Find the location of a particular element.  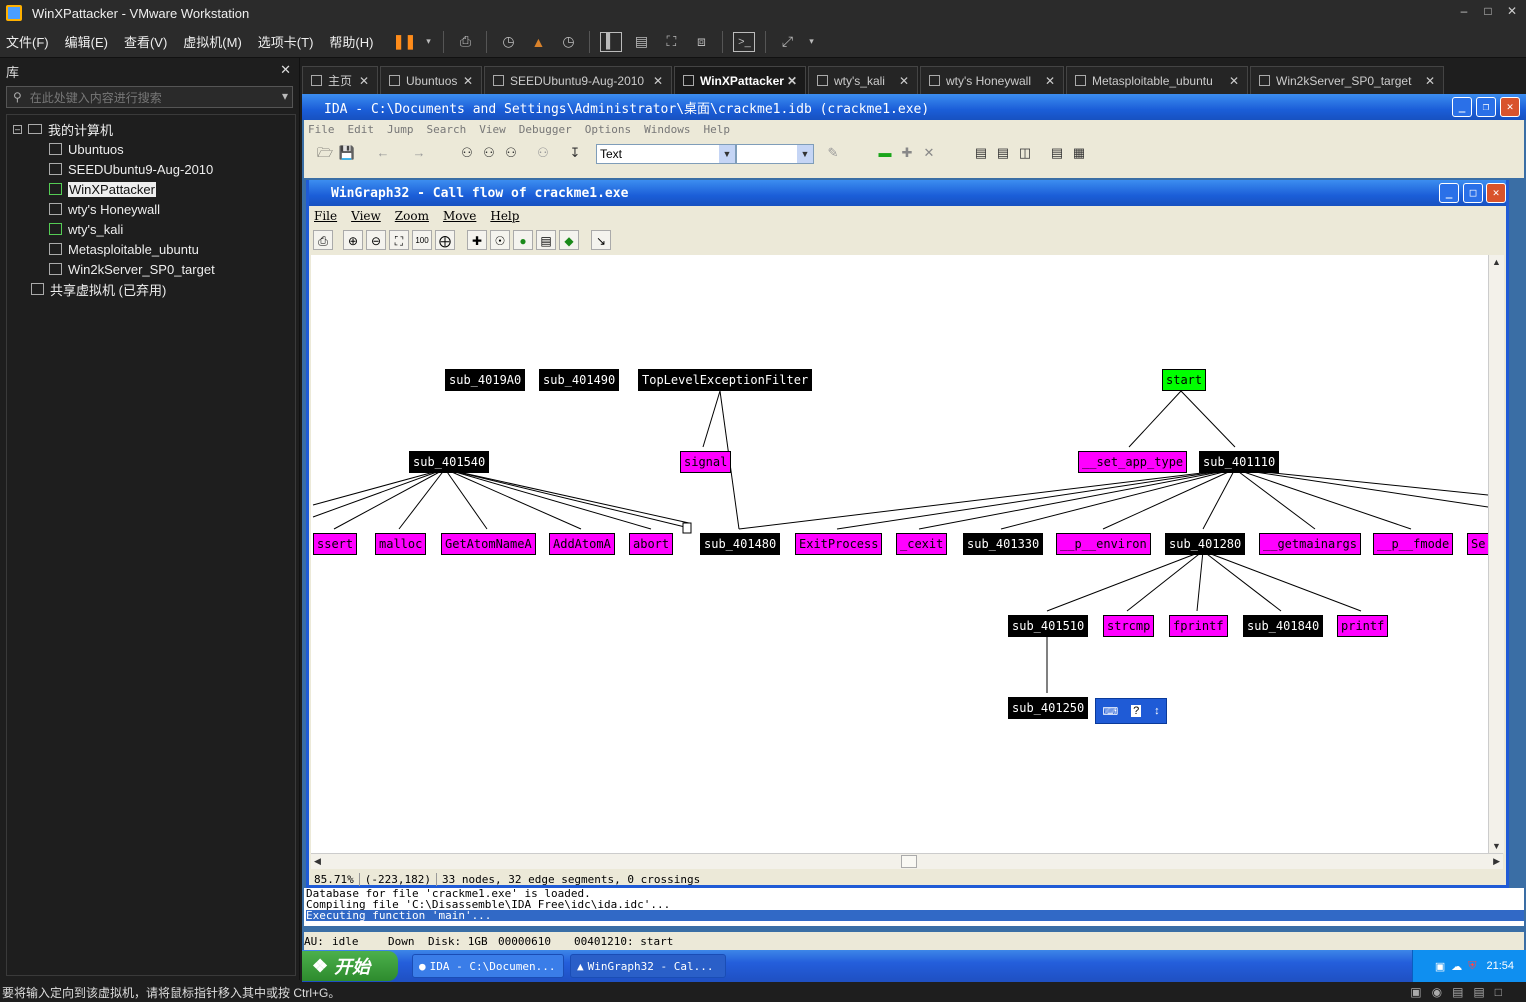

unity-icon: ⧈ is located at coordinates (701, 42).